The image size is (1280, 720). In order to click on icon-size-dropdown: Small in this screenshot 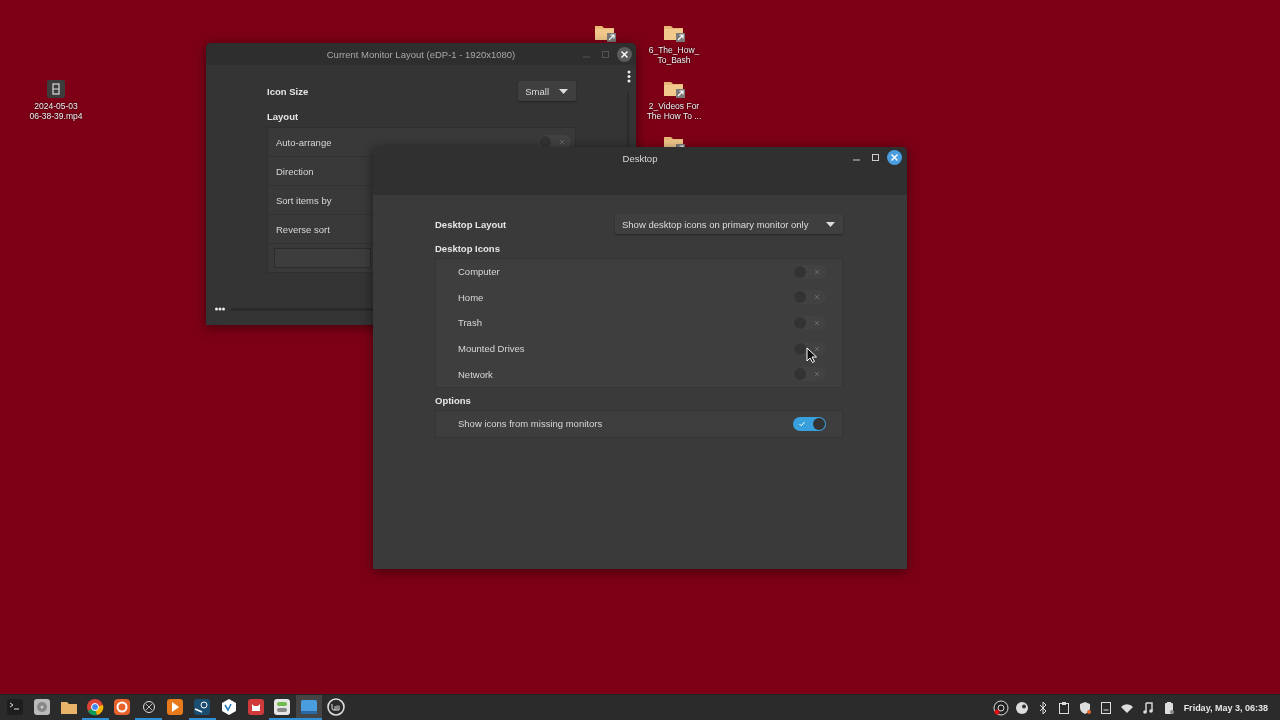, I will do `click(547, 91)`.